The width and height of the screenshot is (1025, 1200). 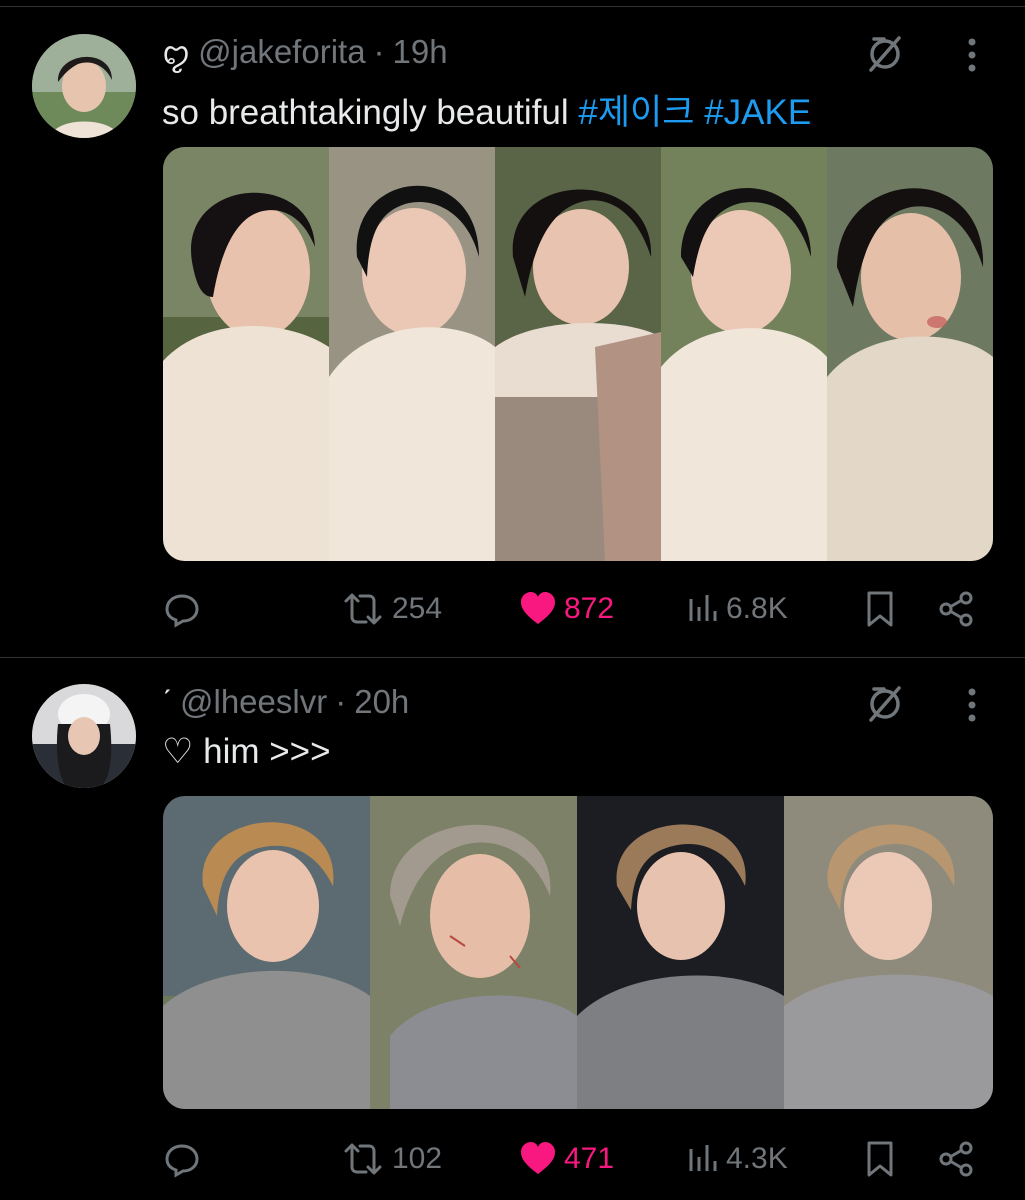 I want to click on timestamp: 19h, so click(x=420, y=52).